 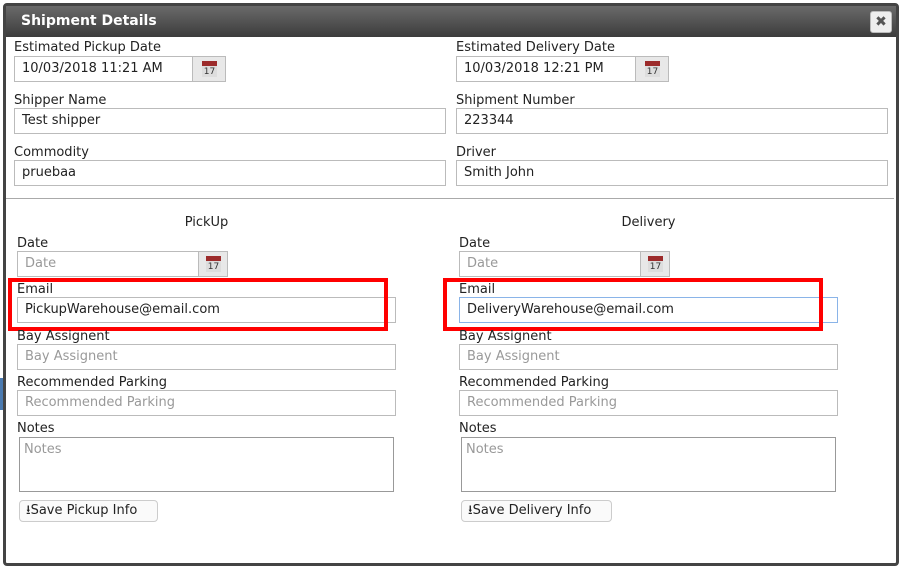 I want to click on pickup-bay-label: Bay Assignent, so click(x=63, y=336).